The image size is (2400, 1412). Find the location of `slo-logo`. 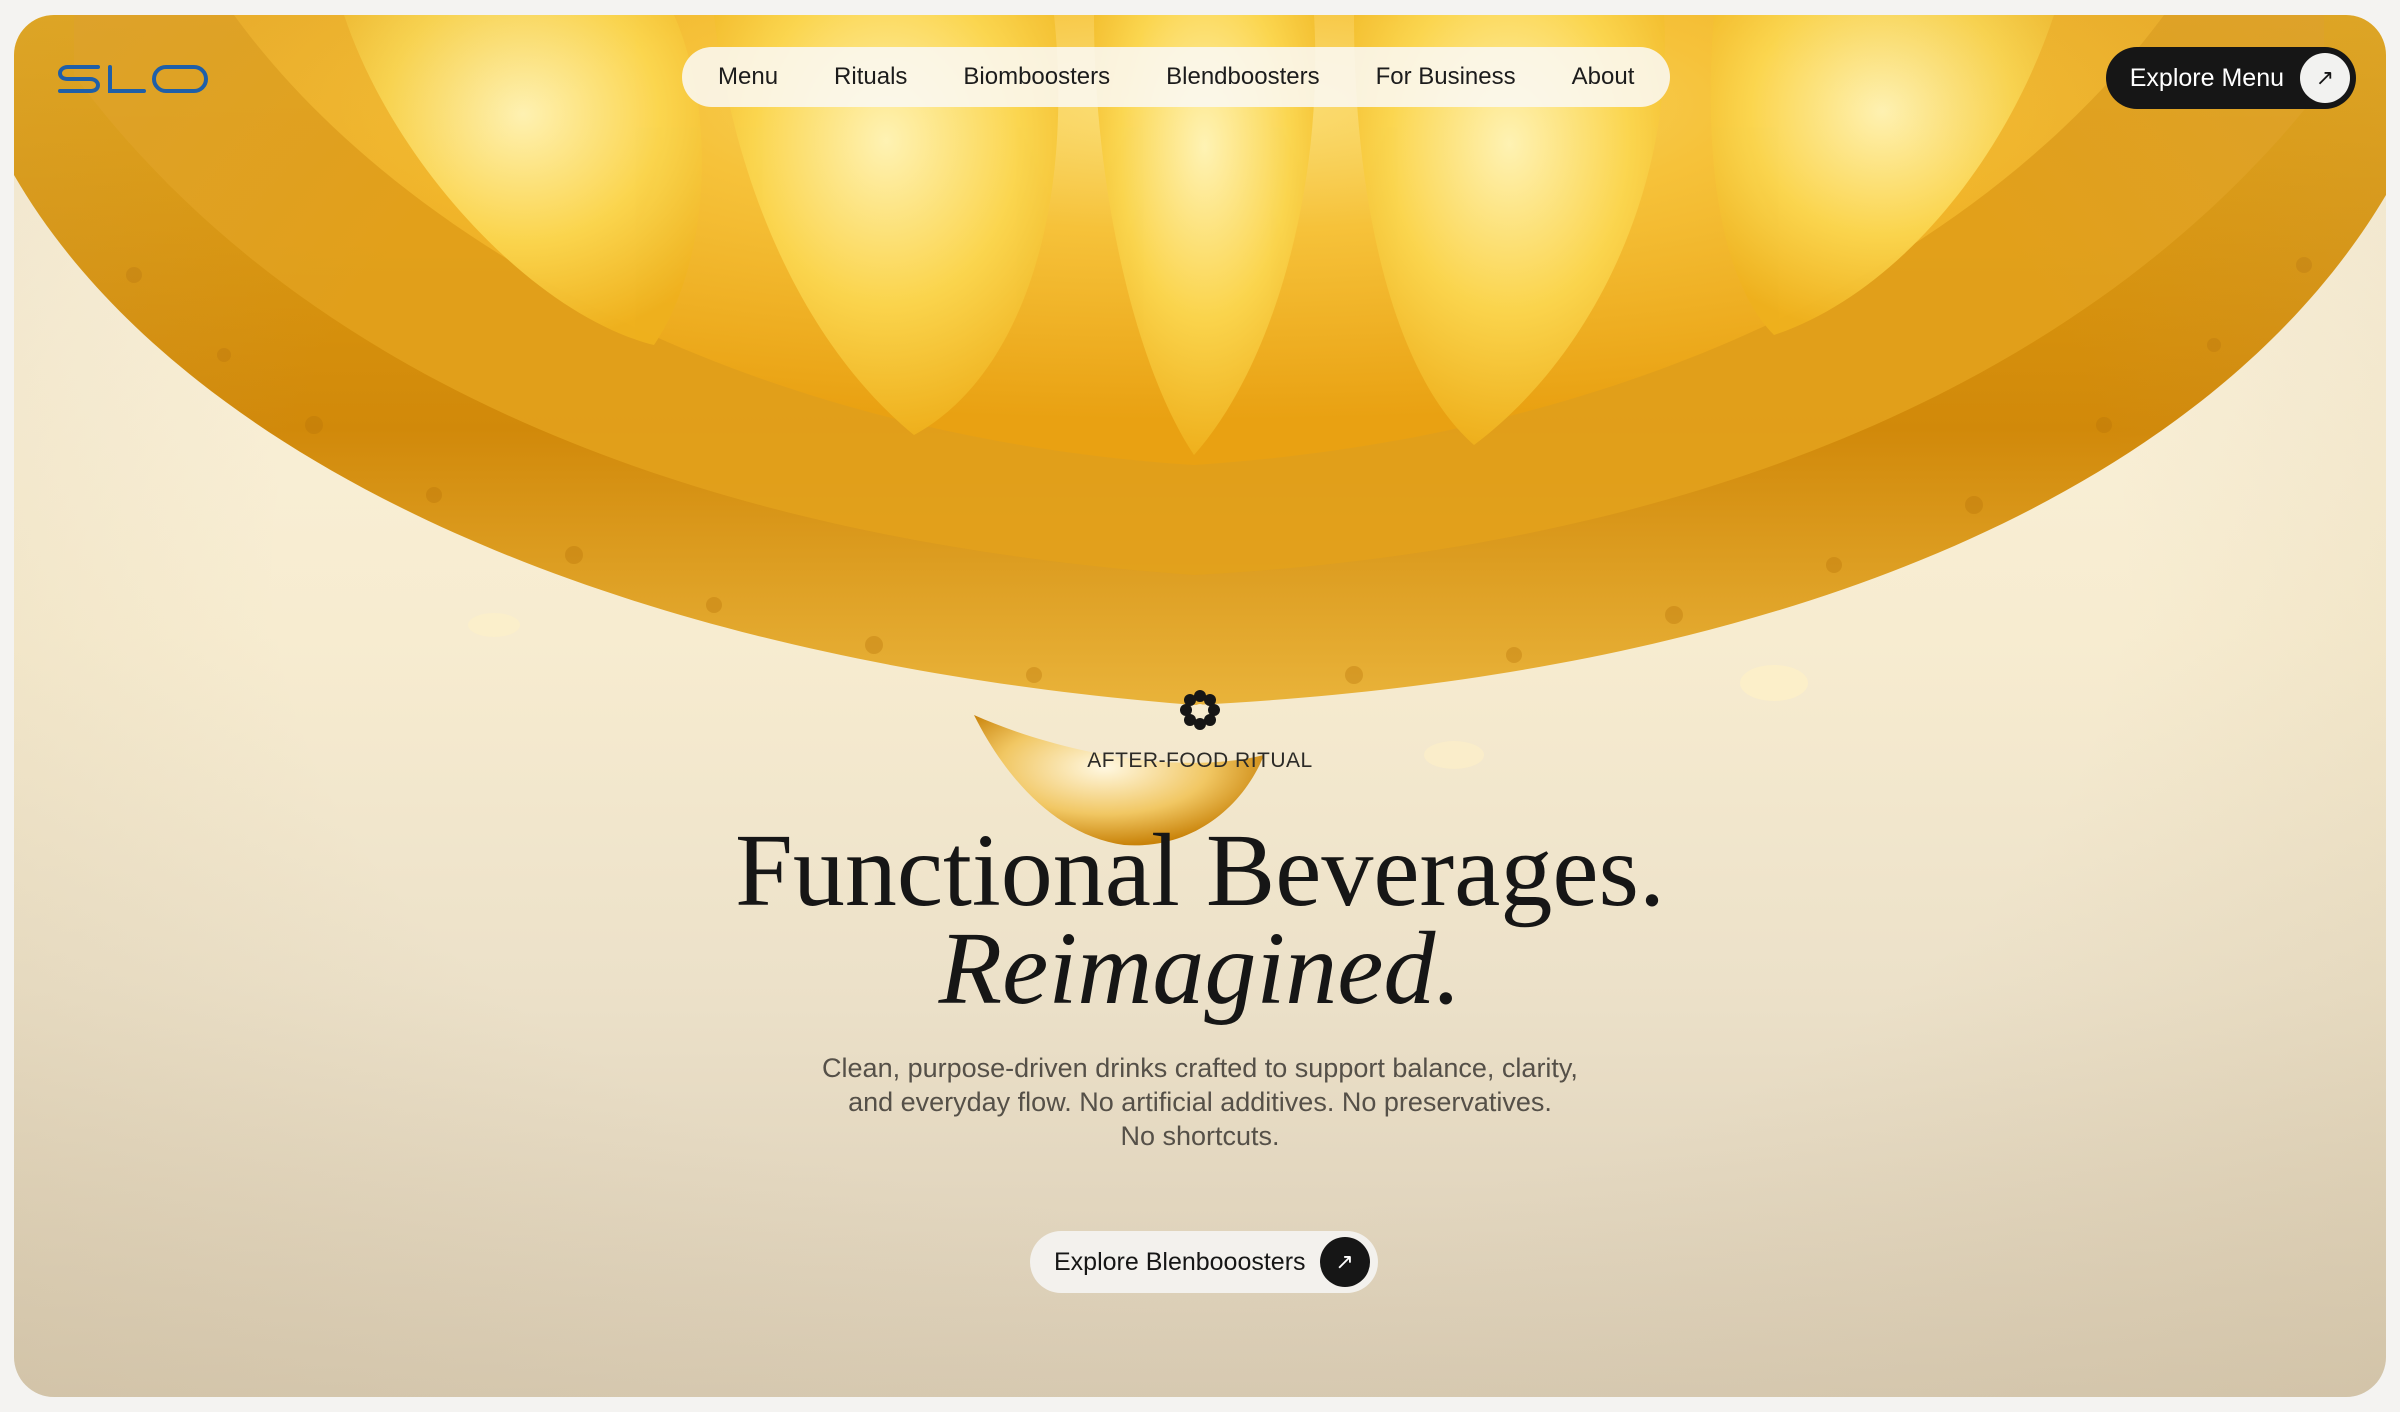

slo-logo is located at coordinates (133, 79).